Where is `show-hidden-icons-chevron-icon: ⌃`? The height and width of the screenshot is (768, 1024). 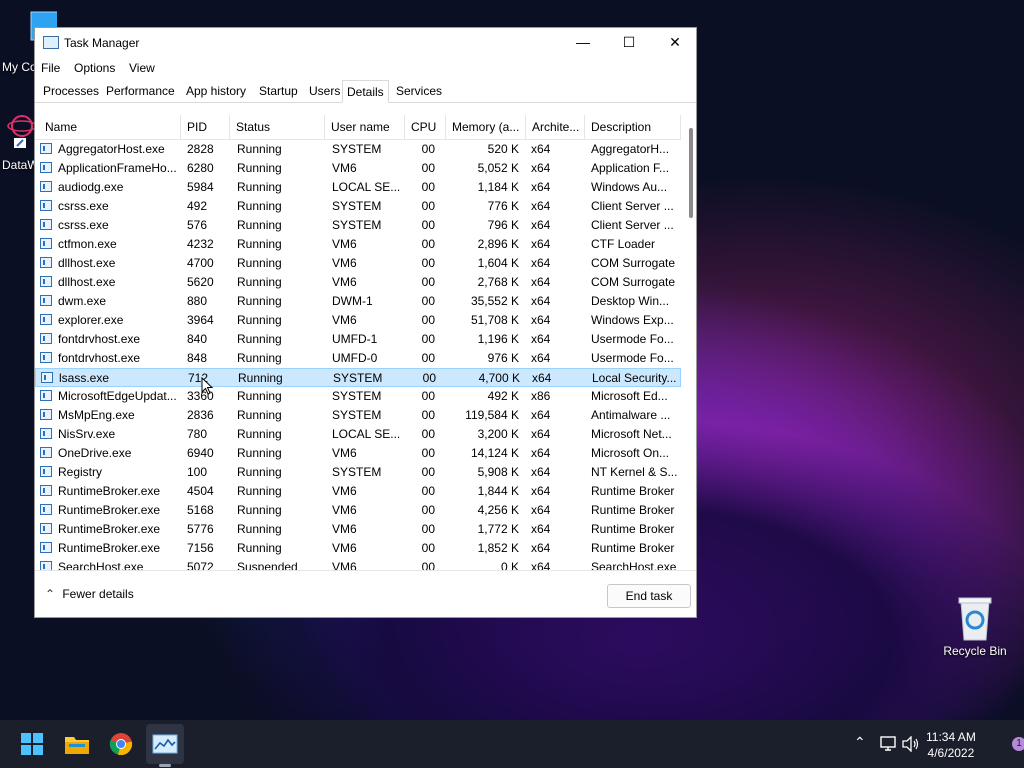 show-hidden-icons-chevron-icon: ⌃ is located at coordinates (860, 742).